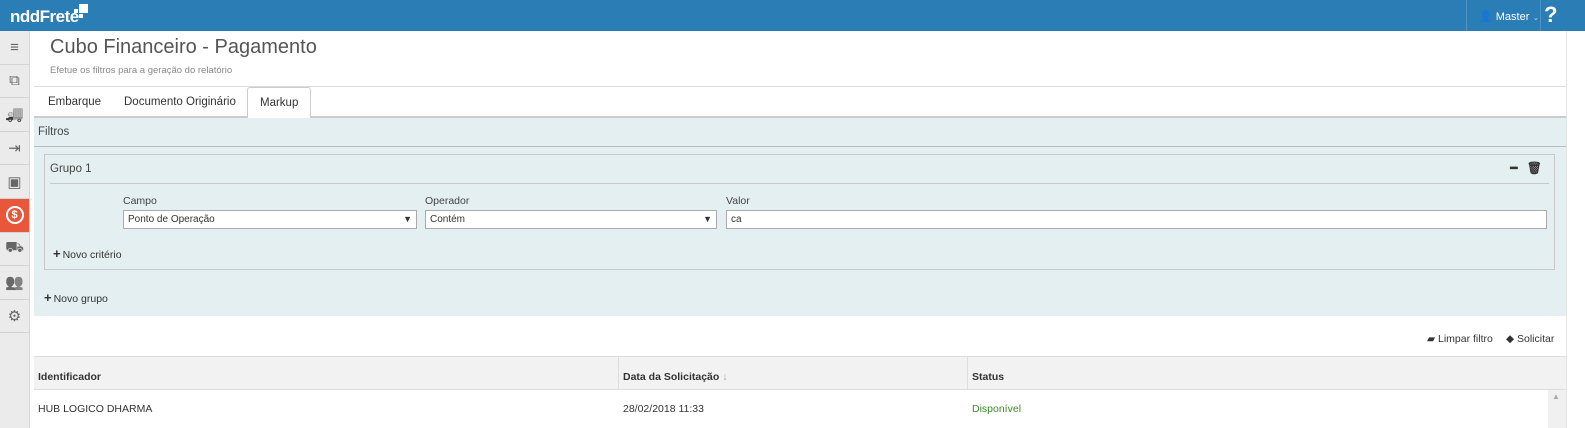  I want to click on status-badge: Disponível, so click(997, 409).